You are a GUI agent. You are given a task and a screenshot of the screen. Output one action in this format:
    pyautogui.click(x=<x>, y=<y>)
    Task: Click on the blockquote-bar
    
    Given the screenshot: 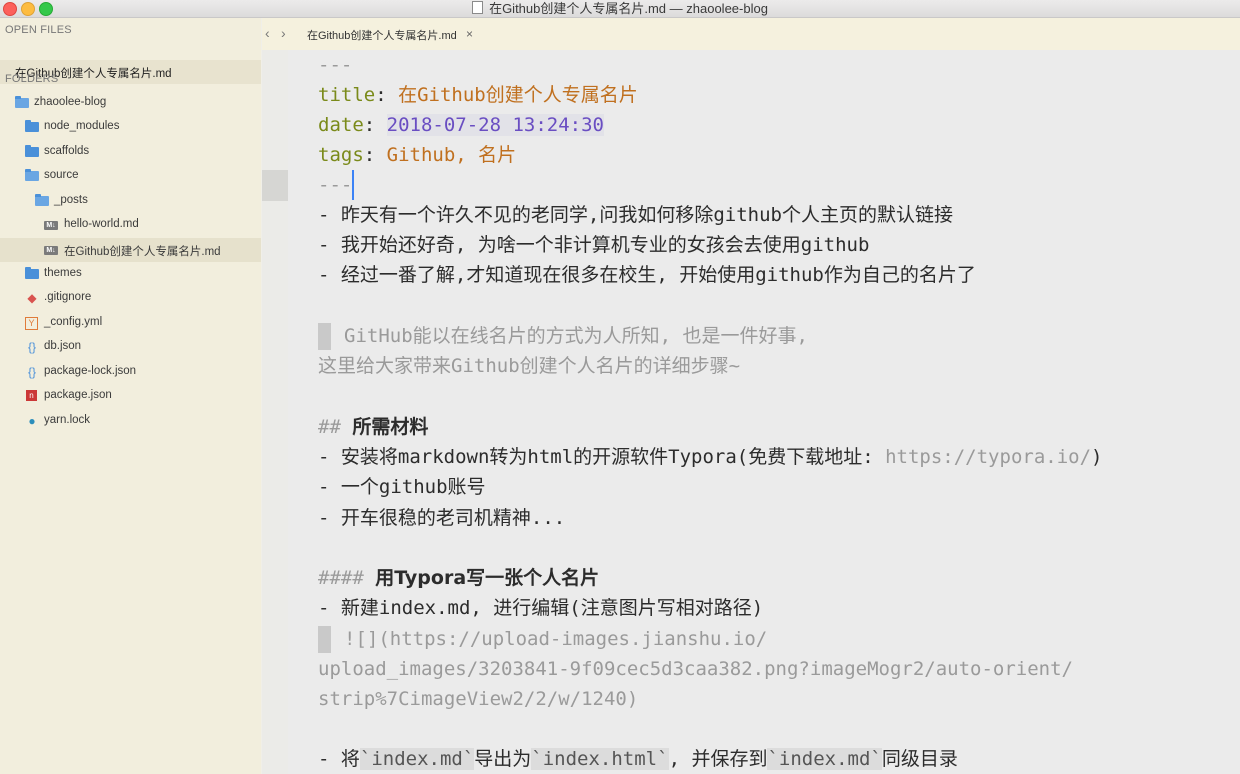 What is the action you would take?
    pyautogui.click(x=324, y=336)
    